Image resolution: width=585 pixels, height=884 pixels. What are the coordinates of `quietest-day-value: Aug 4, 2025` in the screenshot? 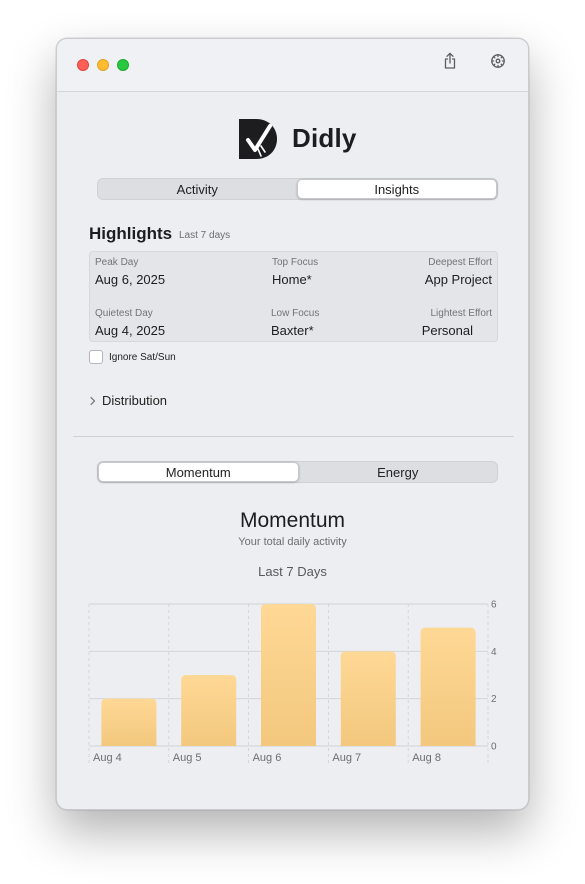 It's located at (130, 330).